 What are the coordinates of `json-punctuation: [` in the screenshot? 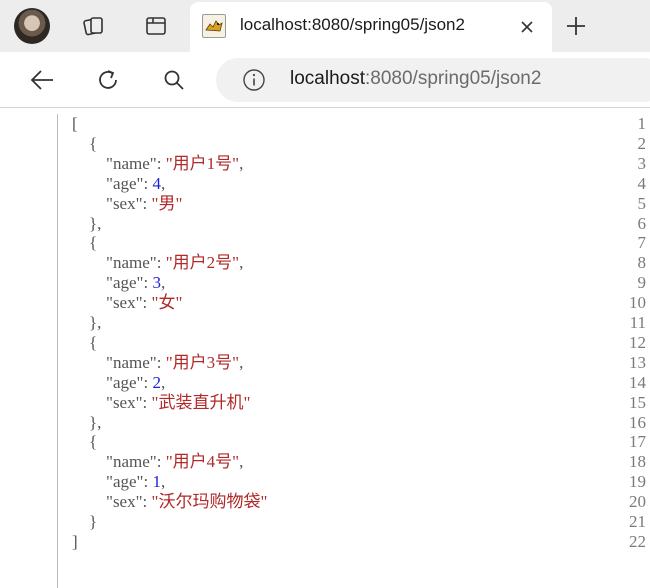 It's located at (75, 123).